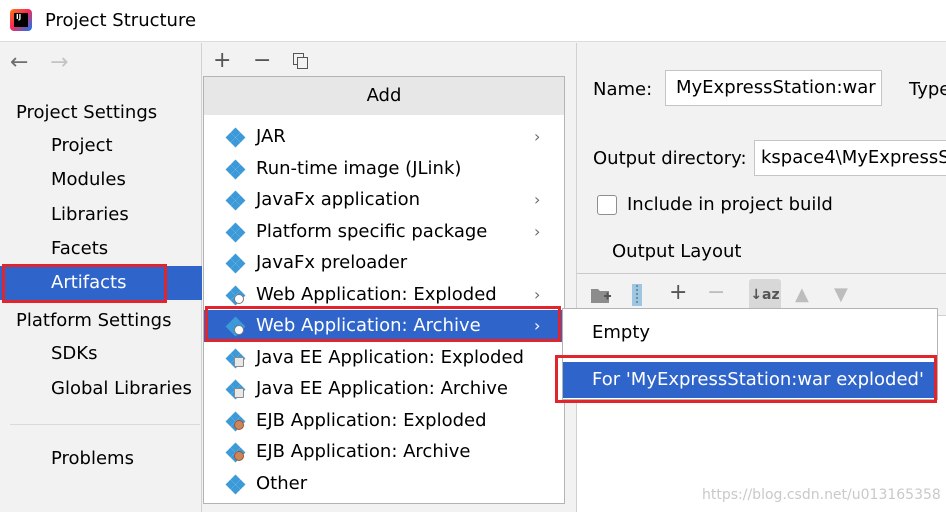  I want to click on popup-item-label: JavaFx preloader, so click(332, 262).